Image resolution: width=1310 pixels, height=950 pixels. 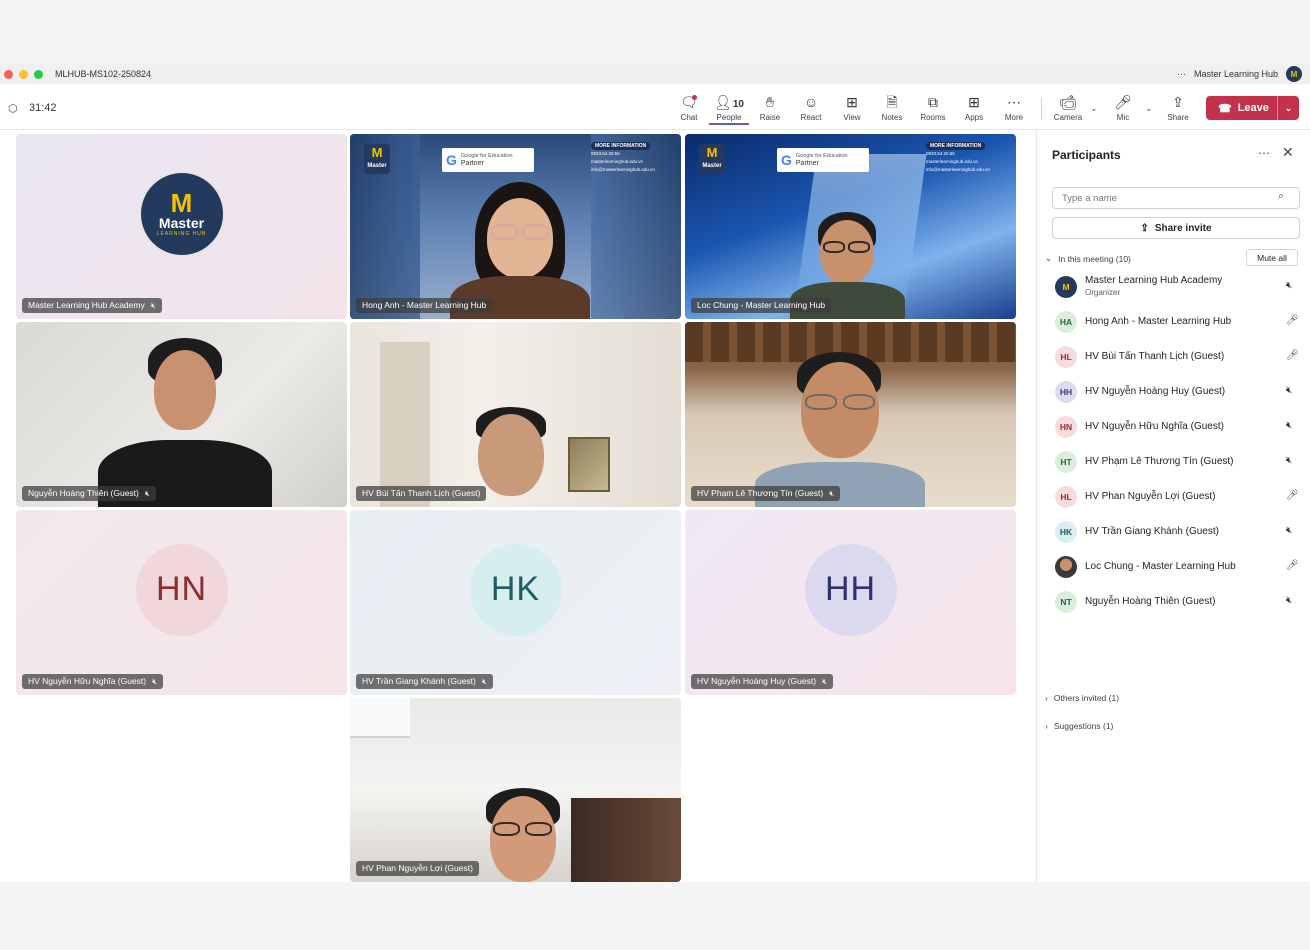 What do you see at coordinates (1176, 198) in the screenshot?
I see `search-input` at bounding box center [1176, 198].